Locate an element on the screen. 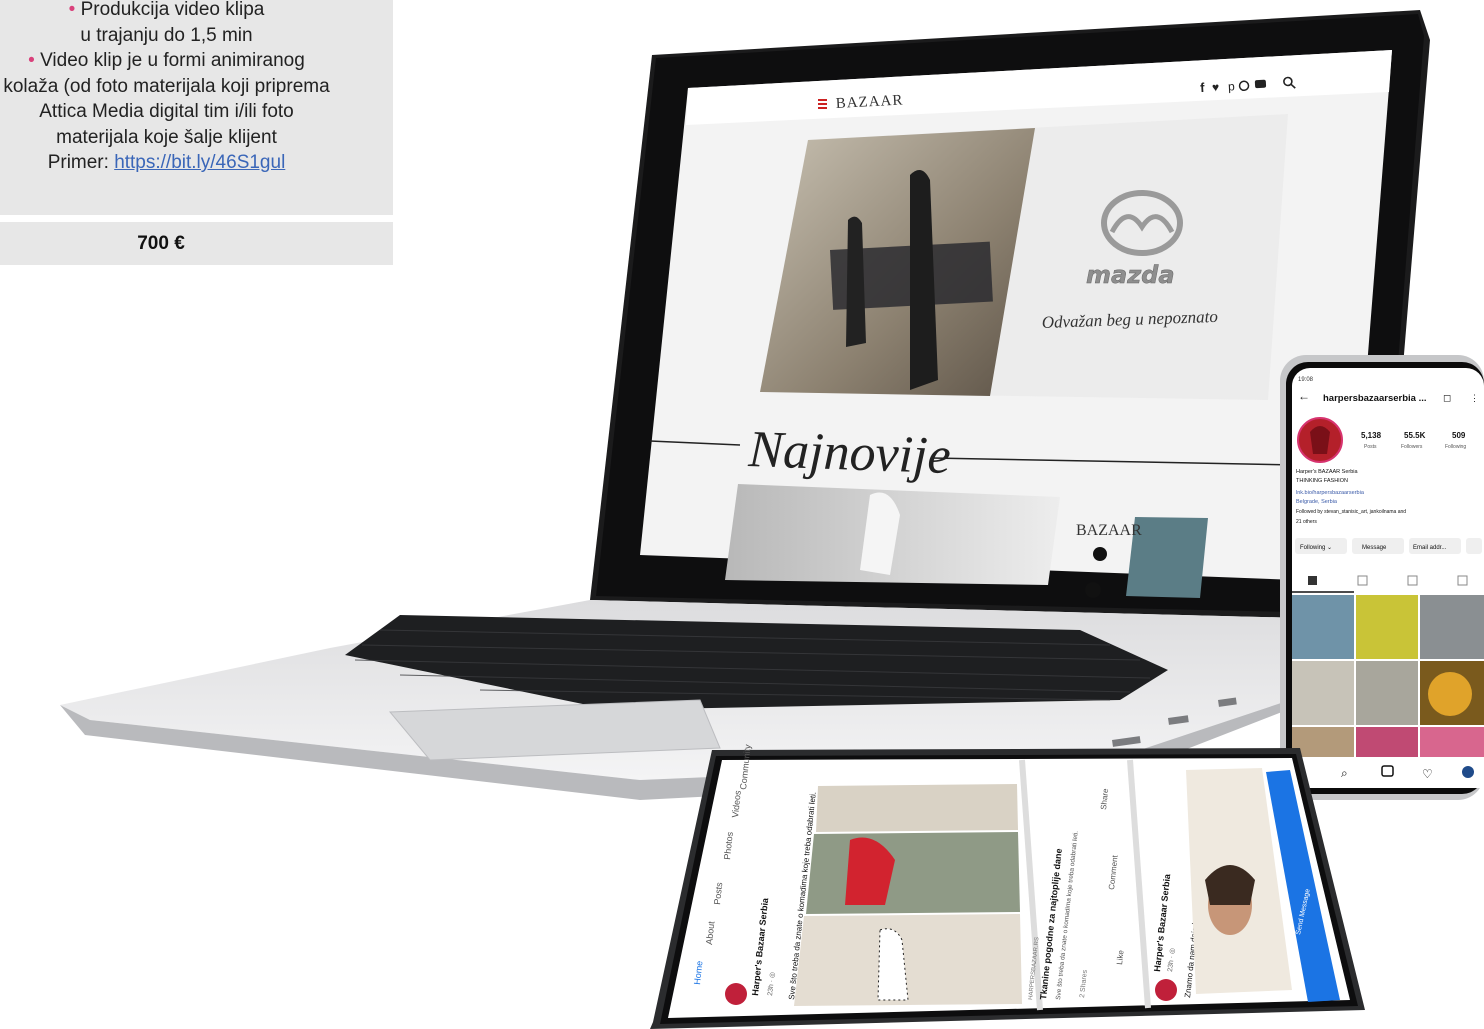 The width and height of the screenshot is (1484, 1029). like-button: Like is located at coordinates (1120, 957).